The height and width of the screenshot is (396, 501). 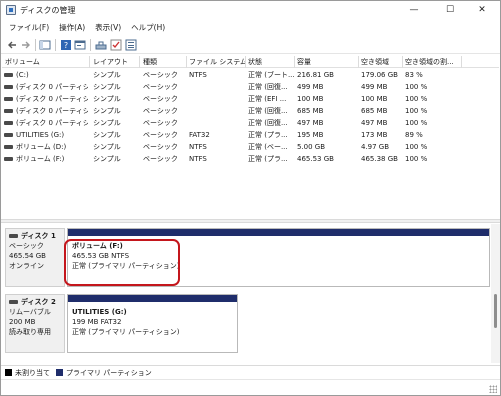 What do you see at coordinates (30, 312) in the screenshot?
I see `disk-2-kind: リムーバブル` at bounding box center [30, 312].